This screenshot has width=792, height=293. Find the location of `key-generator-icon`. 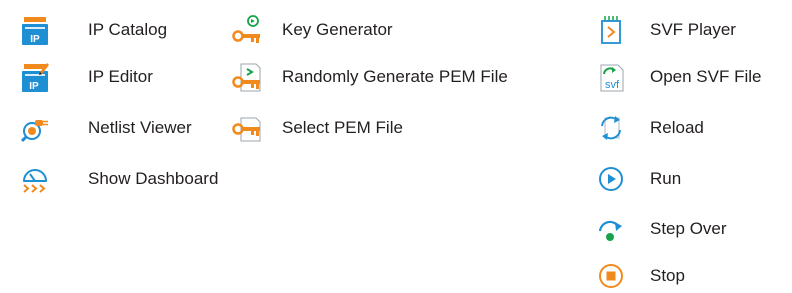

key-generator-icon is located at coordinates (247, 30).